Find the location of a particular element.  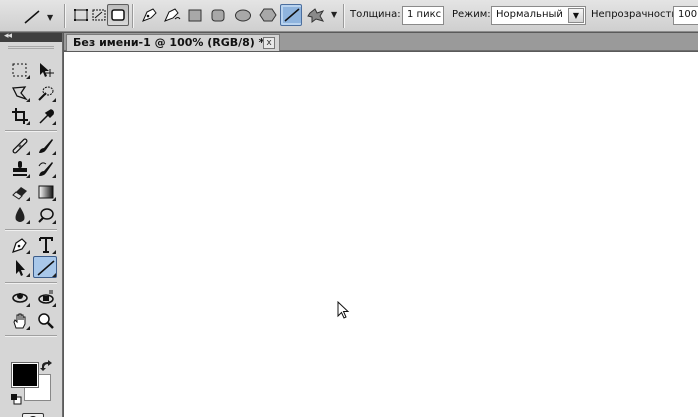

line-tool is located at coordinates (45, 267).